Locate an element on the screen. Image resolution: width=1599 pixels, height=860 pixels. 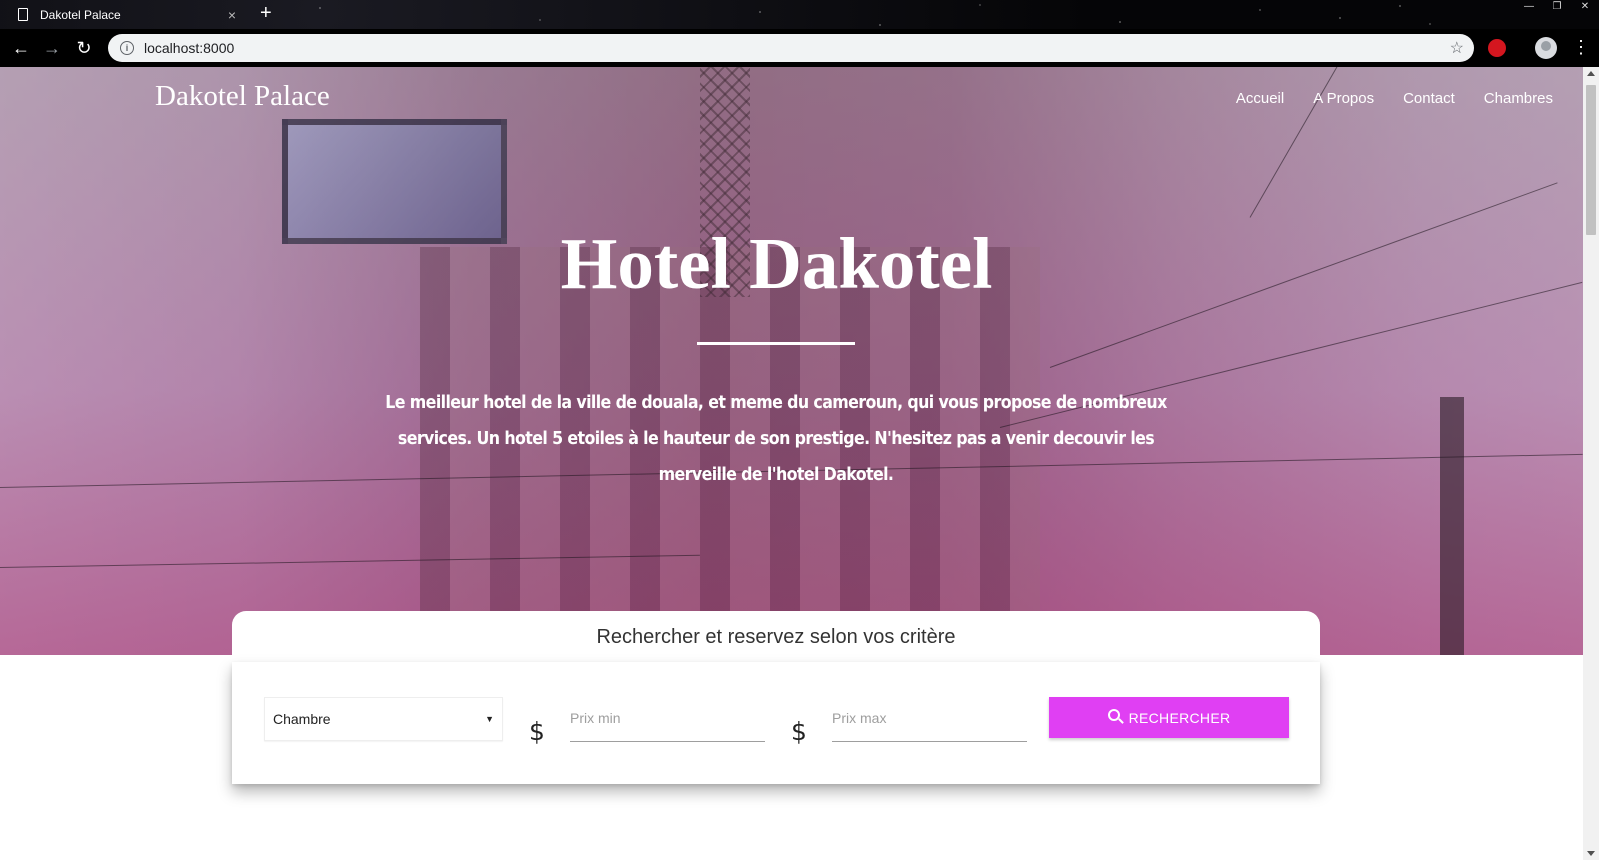
document-icon is located at coordinates (23, 14).